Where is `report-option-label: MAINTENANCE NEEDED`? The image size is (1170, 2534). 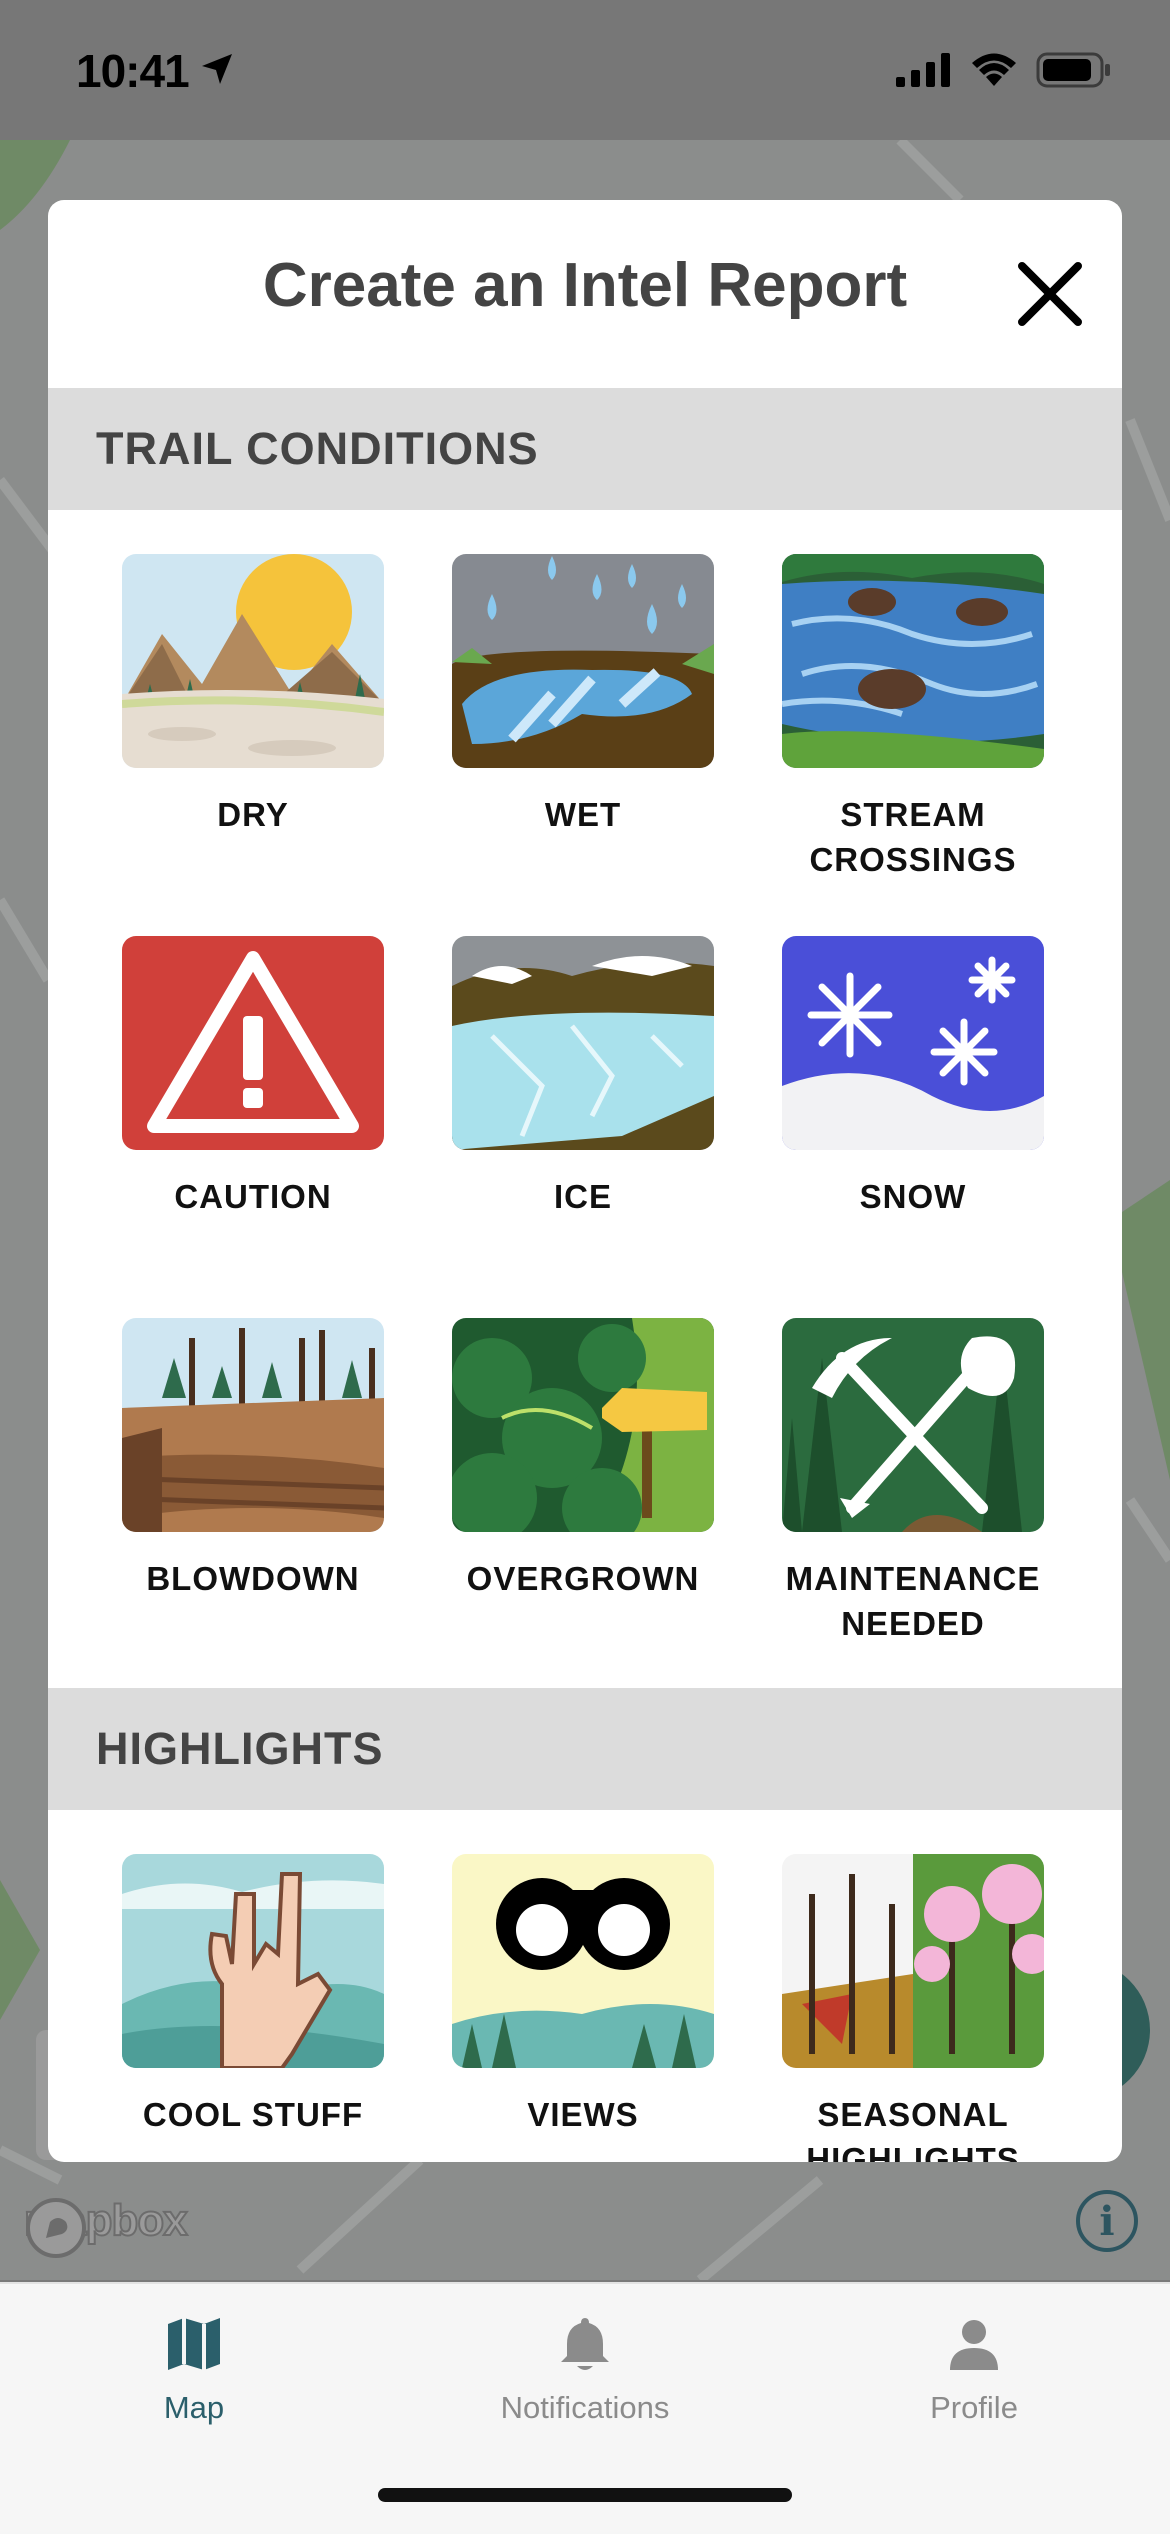
report-option-label: MAINTENANCE NEEDED is located at coordinates (913, 1601).